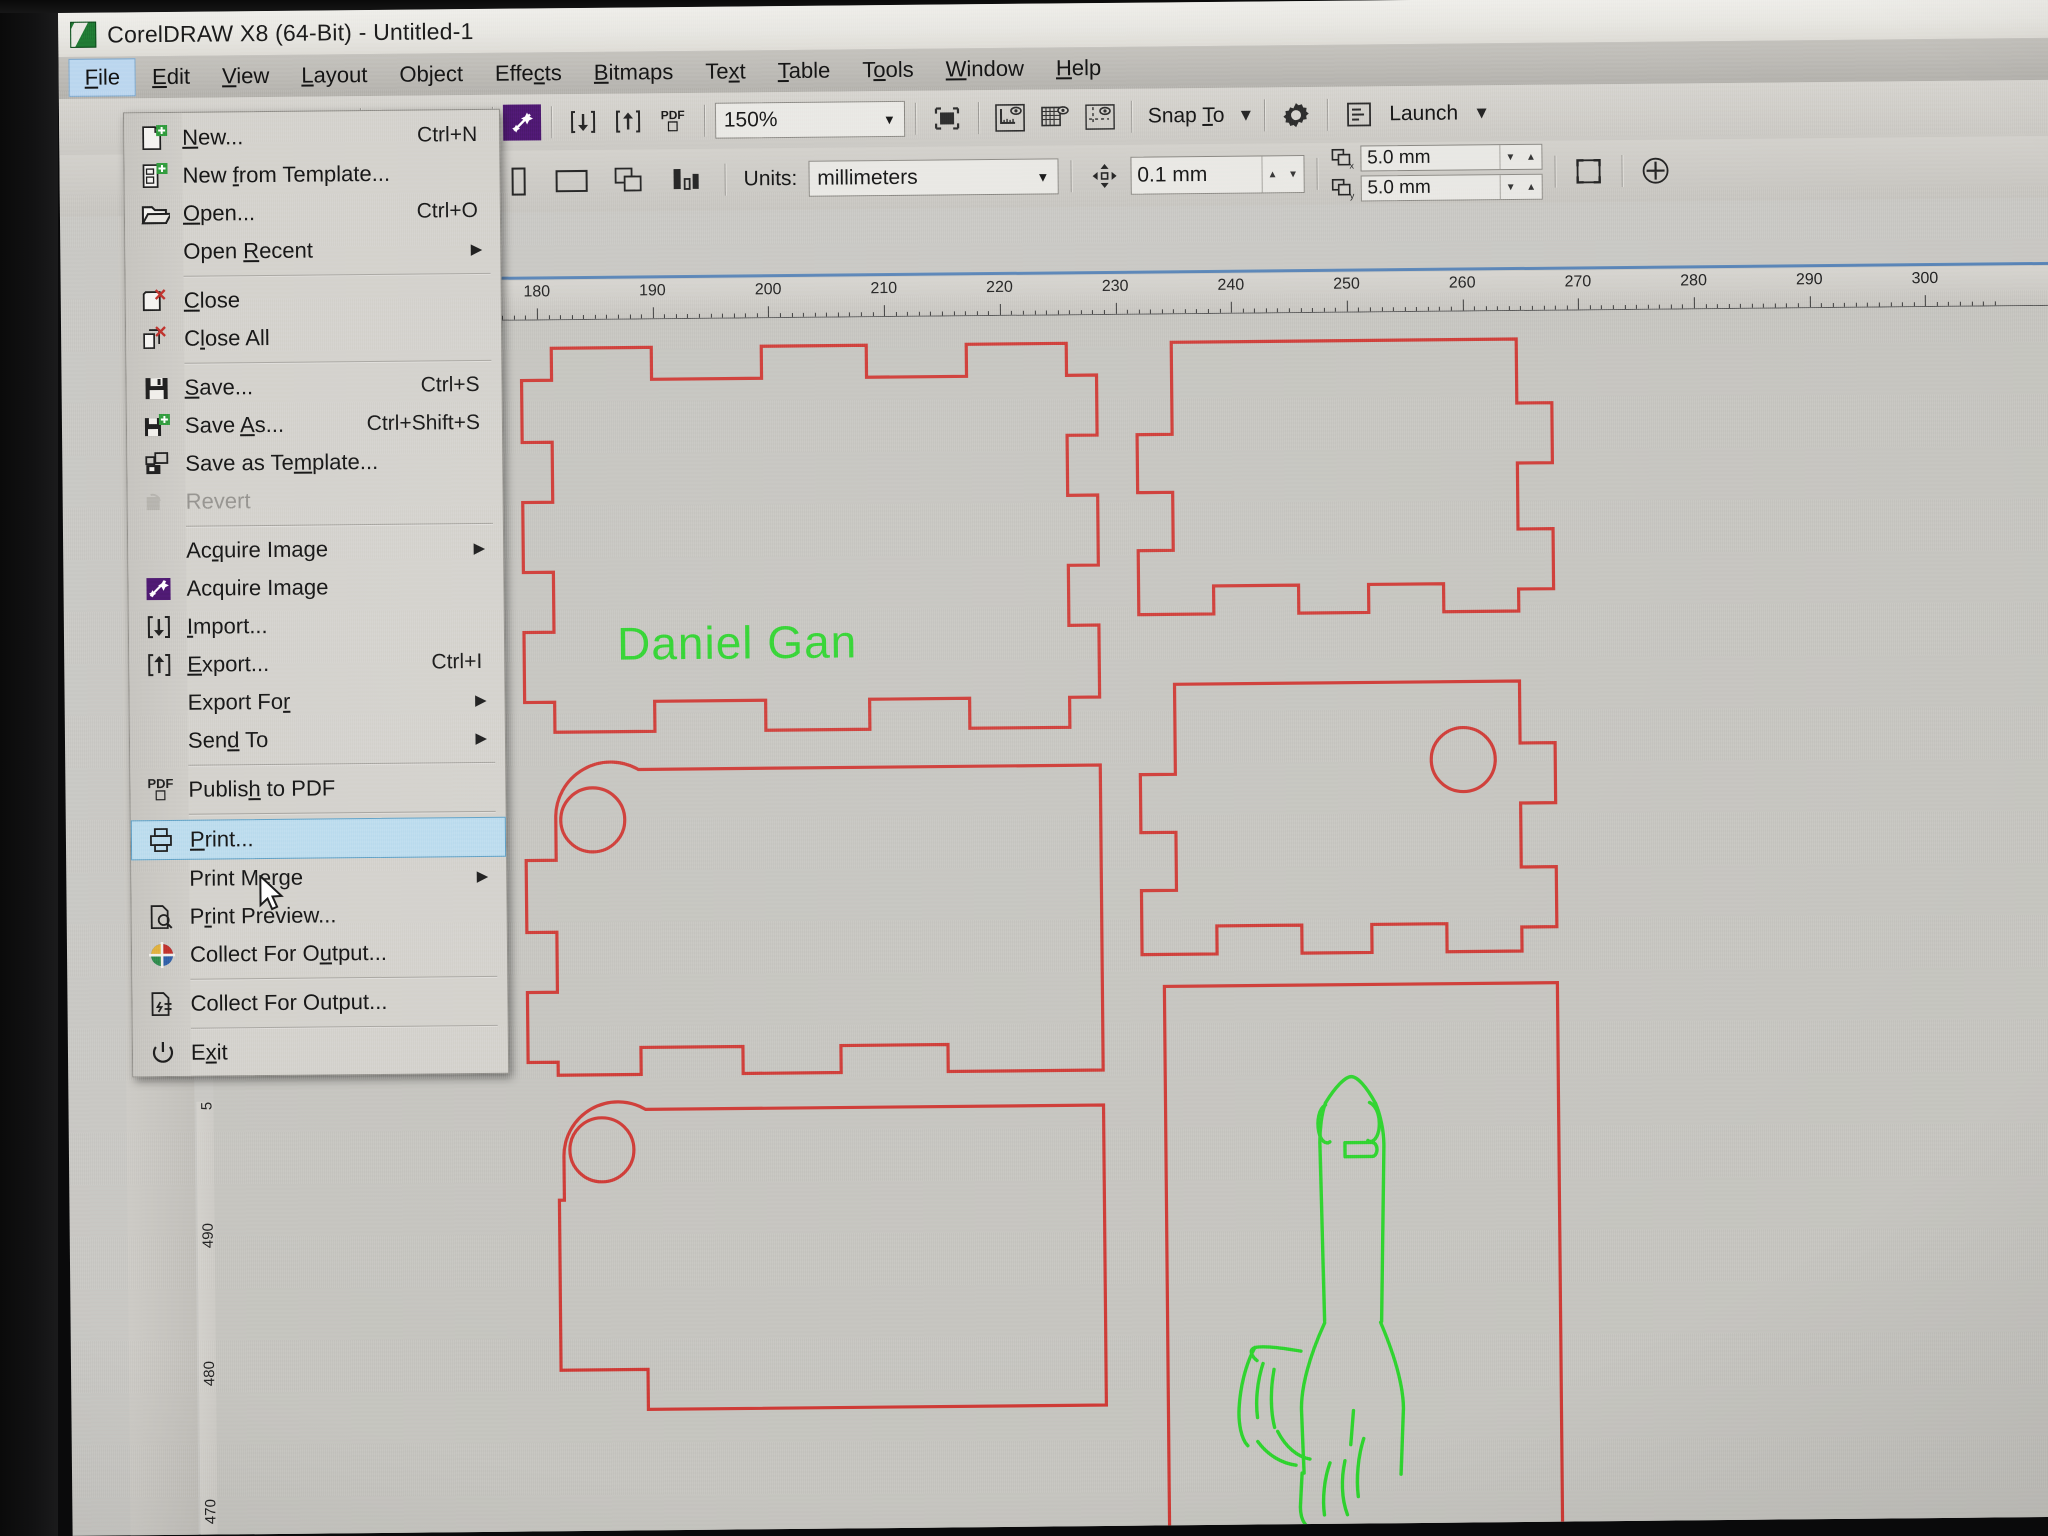 Image resolution: width=2048 pixels, height=1536 pixels. I want to click on menu-item-new: New... Ctrl+N, so click(311, 137).